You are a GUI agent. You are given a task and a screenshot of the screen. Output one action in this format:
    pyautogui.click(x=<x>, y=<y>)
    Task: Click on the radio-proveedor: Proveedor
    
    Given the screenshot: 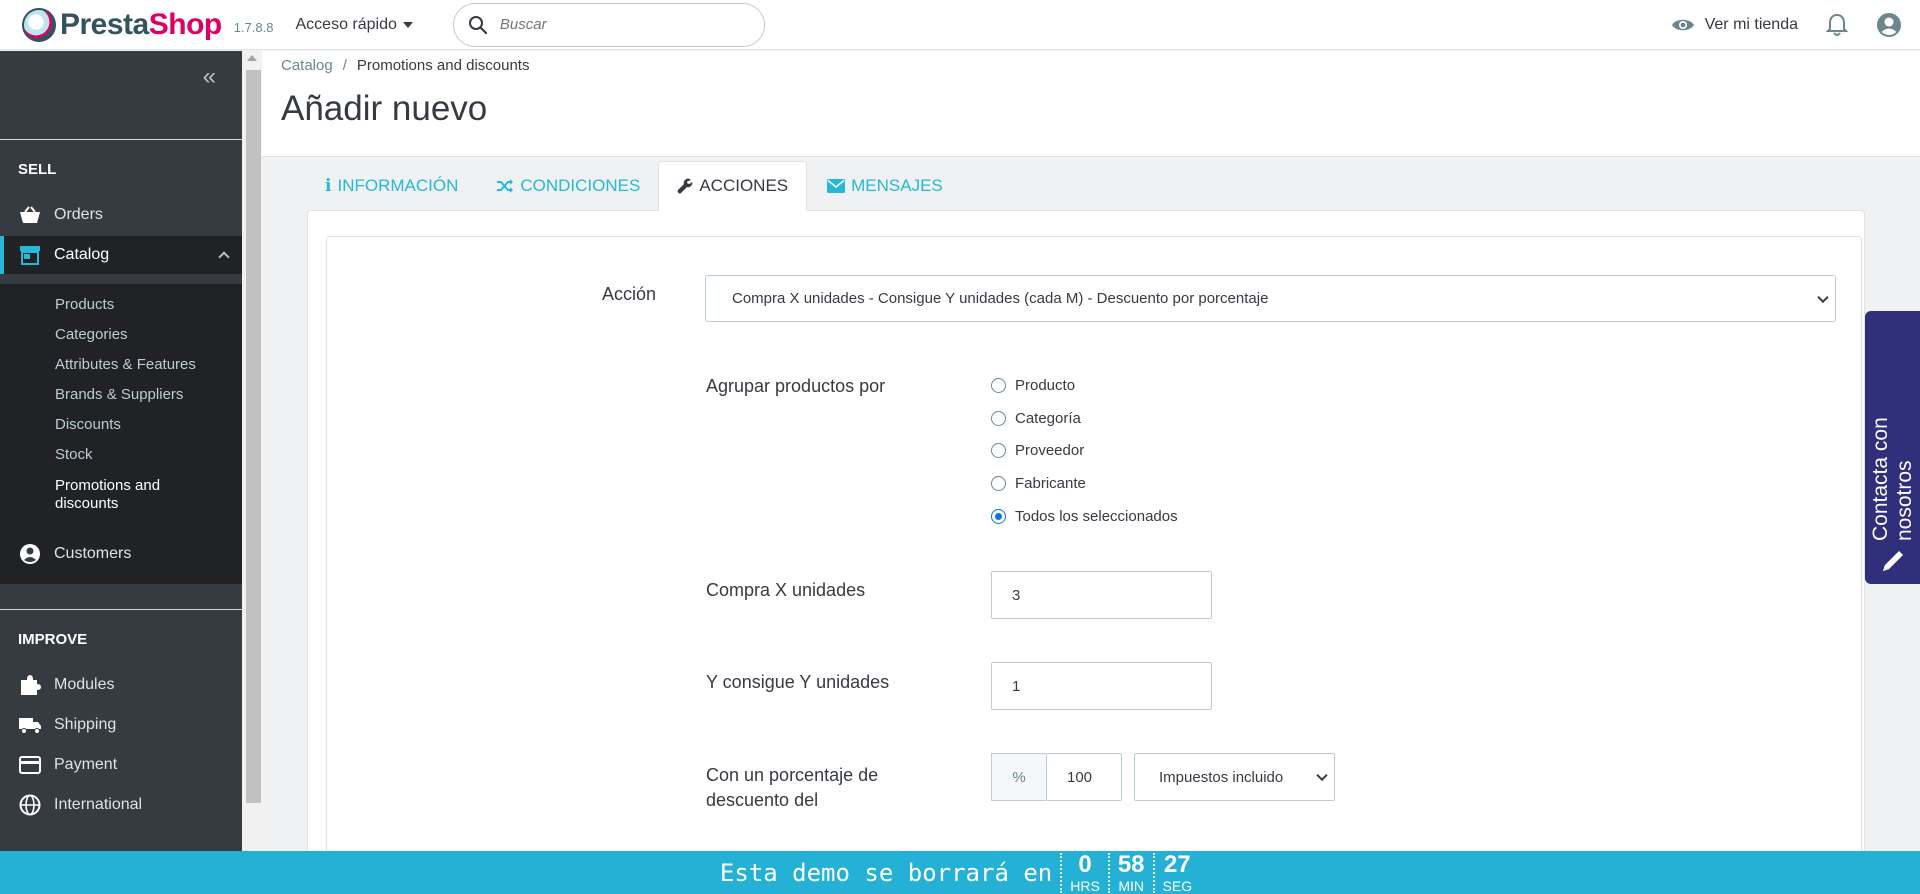 What is the action you would take?
    pyautogui.click(x=1037, y=450)
    